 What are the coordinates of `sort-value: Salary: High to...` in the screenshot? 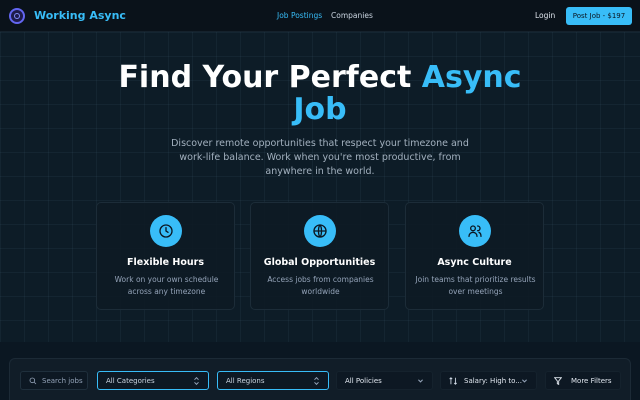 It's located at (493, 380).